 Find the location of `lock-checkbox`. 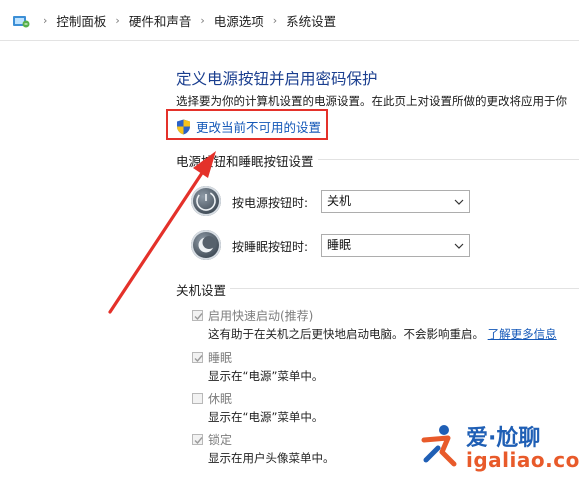

lock-checkbox is located at coordinates (197, 439).